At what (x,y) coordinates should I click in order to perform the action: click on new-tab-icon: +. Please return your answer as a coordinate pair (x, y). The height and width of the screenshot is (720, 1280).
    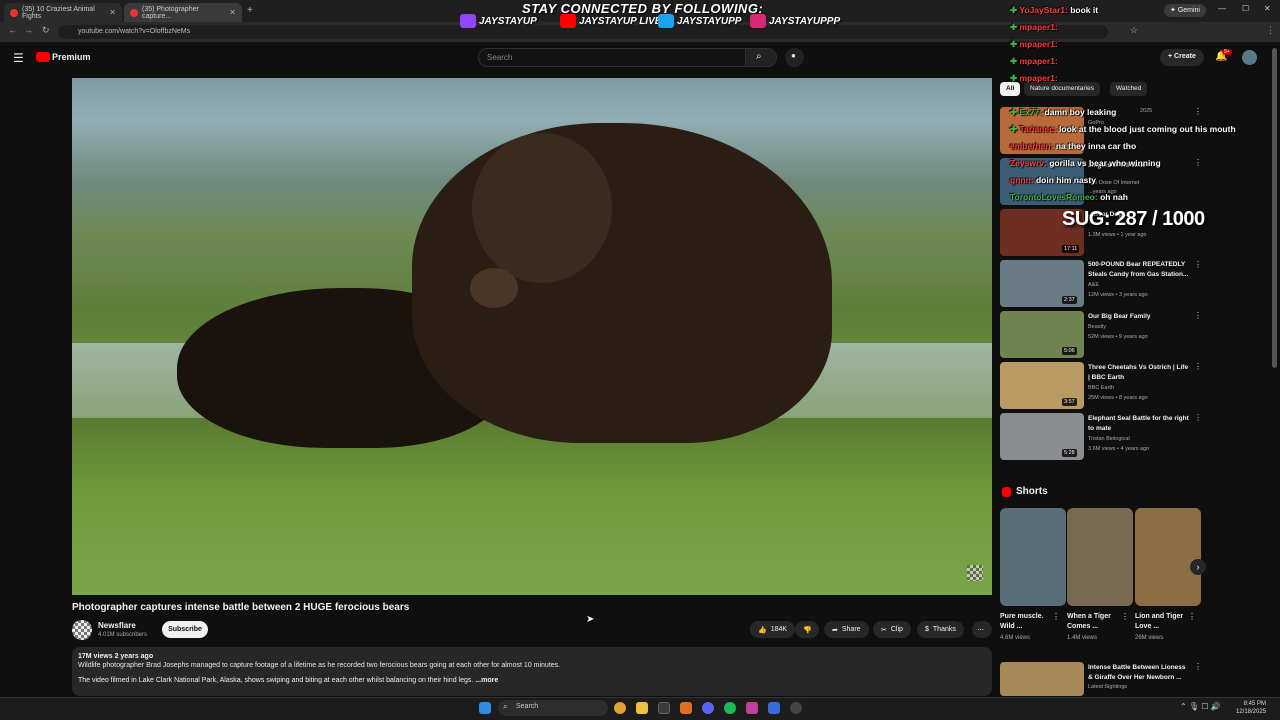
    Looking at the image, I should click on (250, 10).